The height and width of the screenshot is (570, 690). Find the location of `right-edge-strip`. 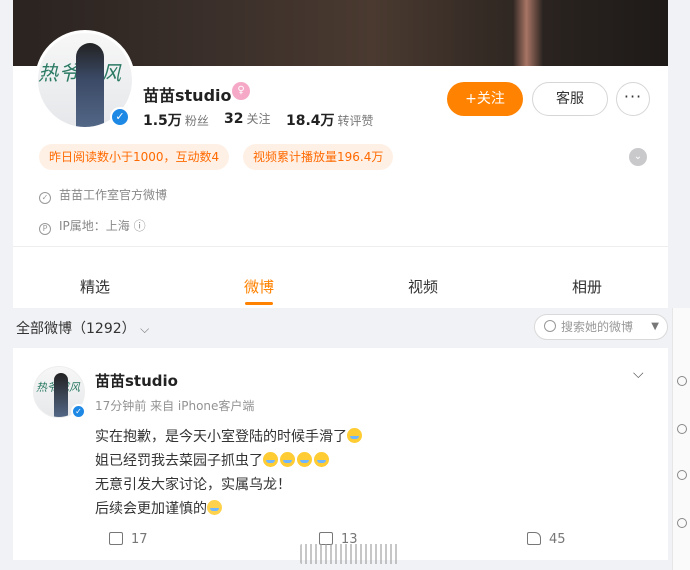

right-edge-strip is located at coordinates (681, 439).